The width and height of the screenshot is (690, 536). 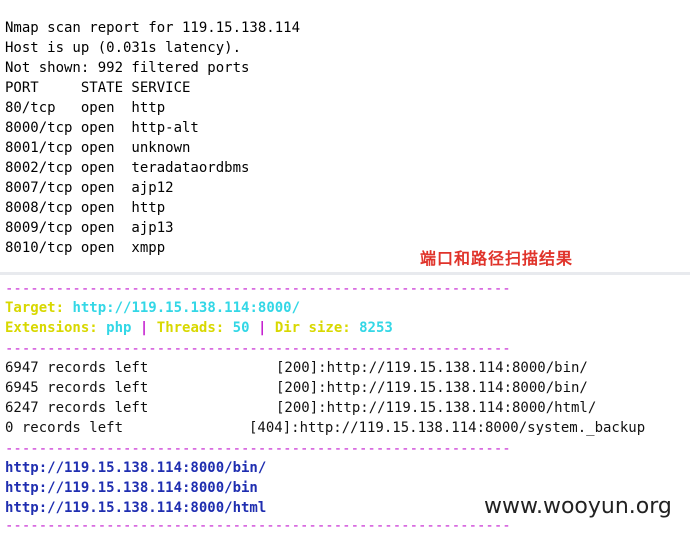 What do you see at coordinates (51, 328) in the screenshot?
I see `extensions-label: Extensions:` at bounding box center [51, 328].